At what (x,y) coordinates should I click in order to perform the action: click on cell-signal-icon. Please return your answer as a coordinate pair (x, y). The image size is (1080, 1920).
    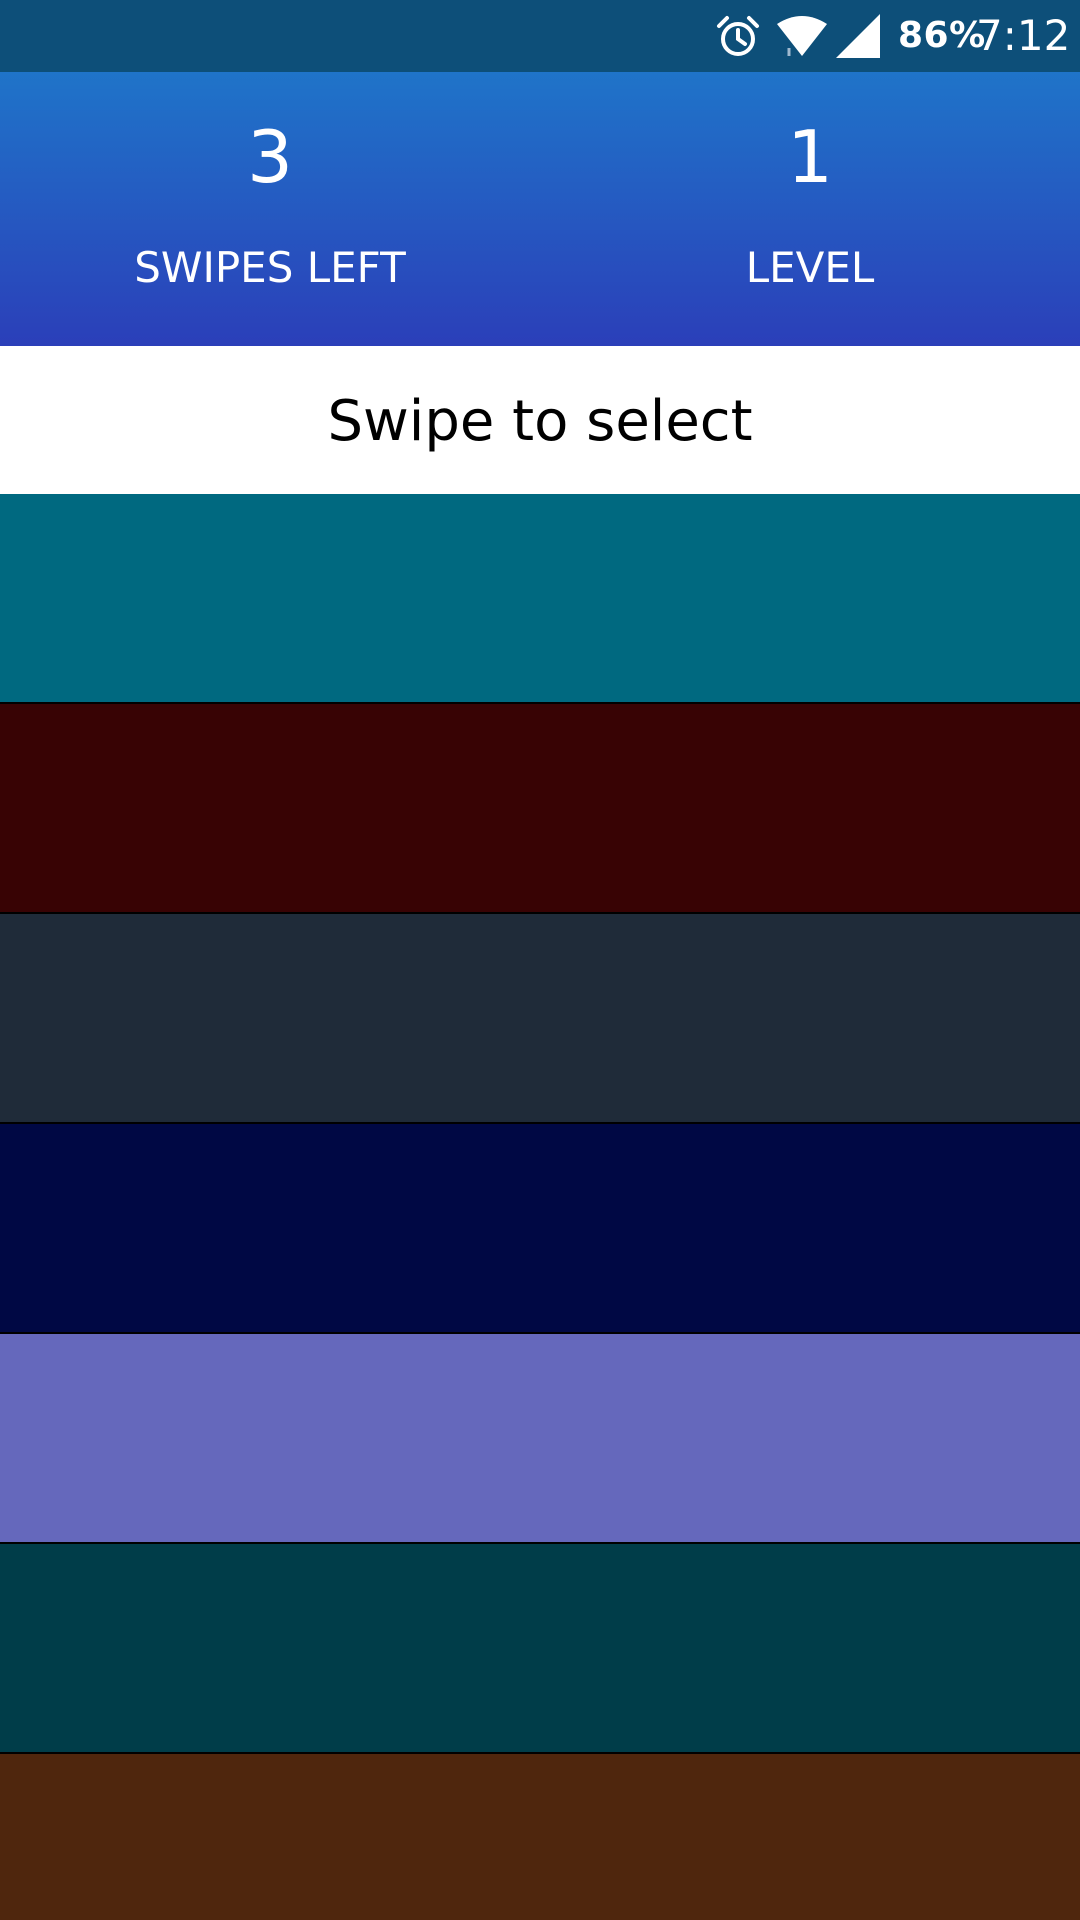
    Looking at the image, I should click on (858, 36).